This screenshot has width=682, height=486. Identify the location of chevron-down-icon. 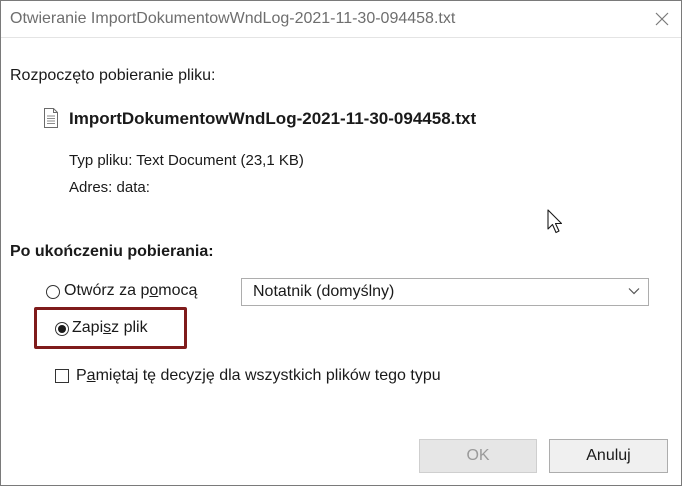
(634, 291).